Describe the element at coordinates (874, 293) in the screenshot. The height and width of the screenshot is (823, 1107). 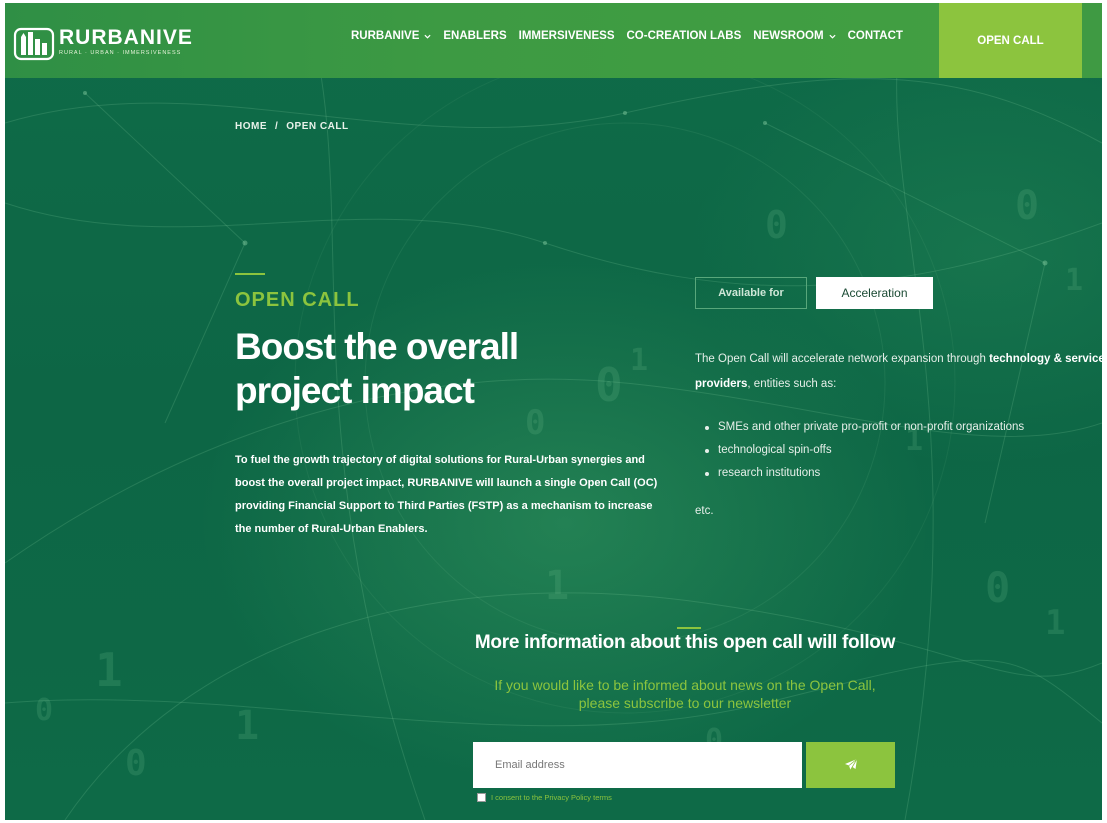
I see `acceleration-badge: Acceleration` at that location.